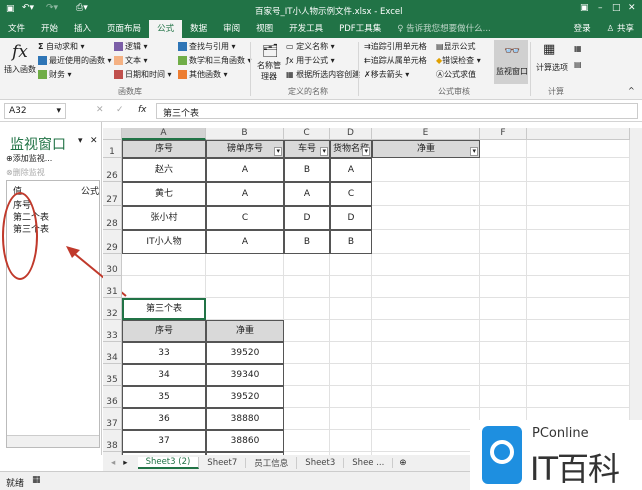 Image resolution: width=642 pixels, height=490 pixels. Describe the element at coordinates (245, 353) in the screenshot. I see `table-cell: 39520` at that location.